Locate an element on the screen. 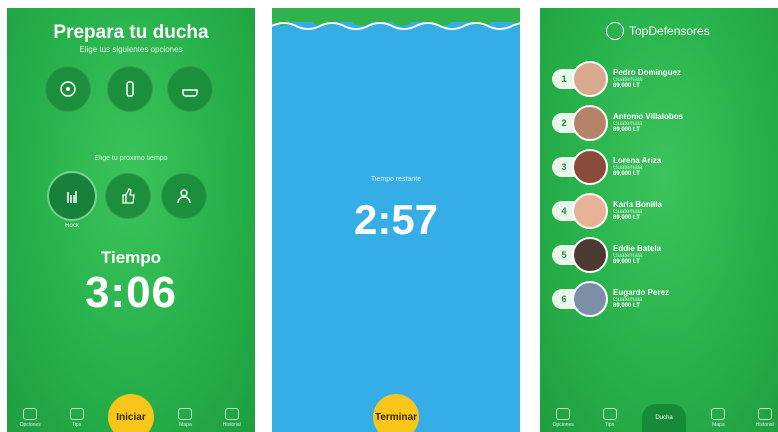 The height and width of the screenshot is (432, 778). rank-info: Eugardo Perez Guatemala 89,000 LT is located at coordinates (641, 298).